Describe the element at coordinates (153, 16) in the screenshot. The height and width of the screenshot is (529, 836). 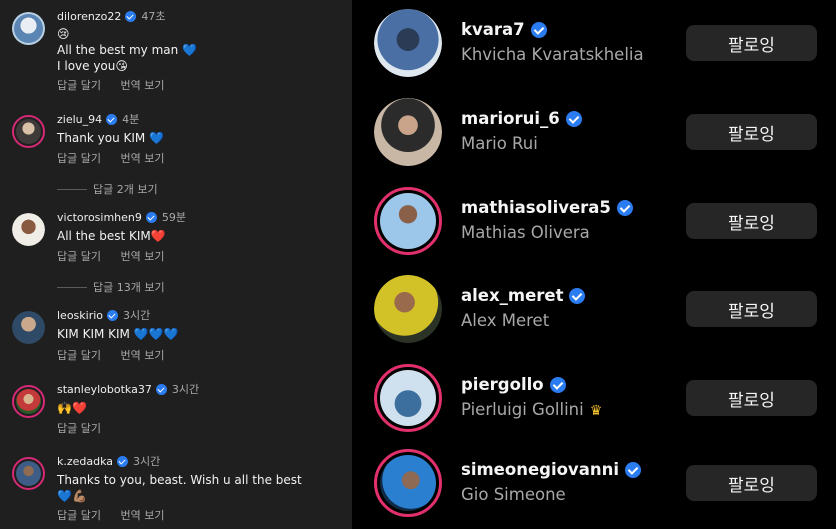
I see `comment-time: 47초` at that location.